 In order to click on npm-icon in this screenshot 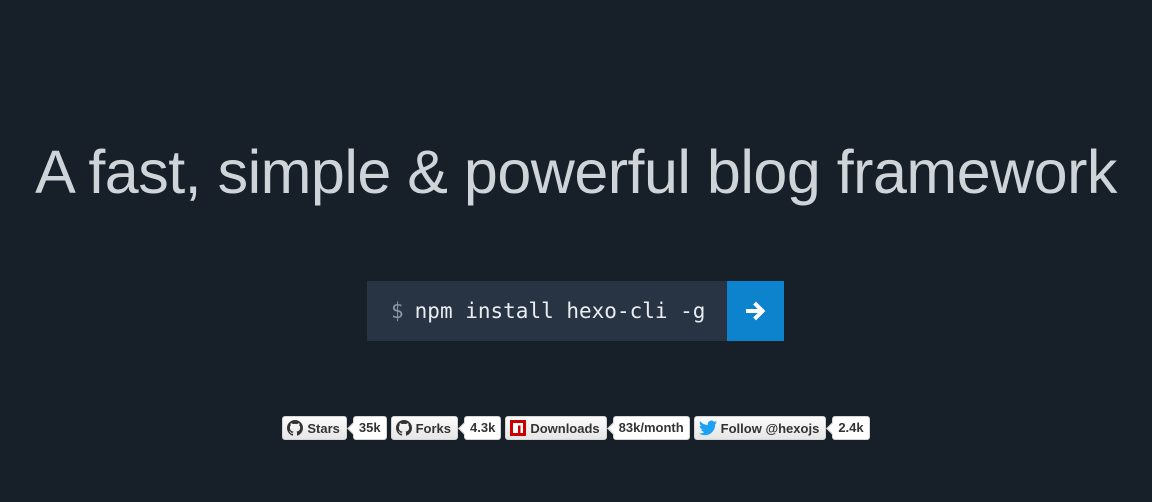, I will do `click(518, 428)`.